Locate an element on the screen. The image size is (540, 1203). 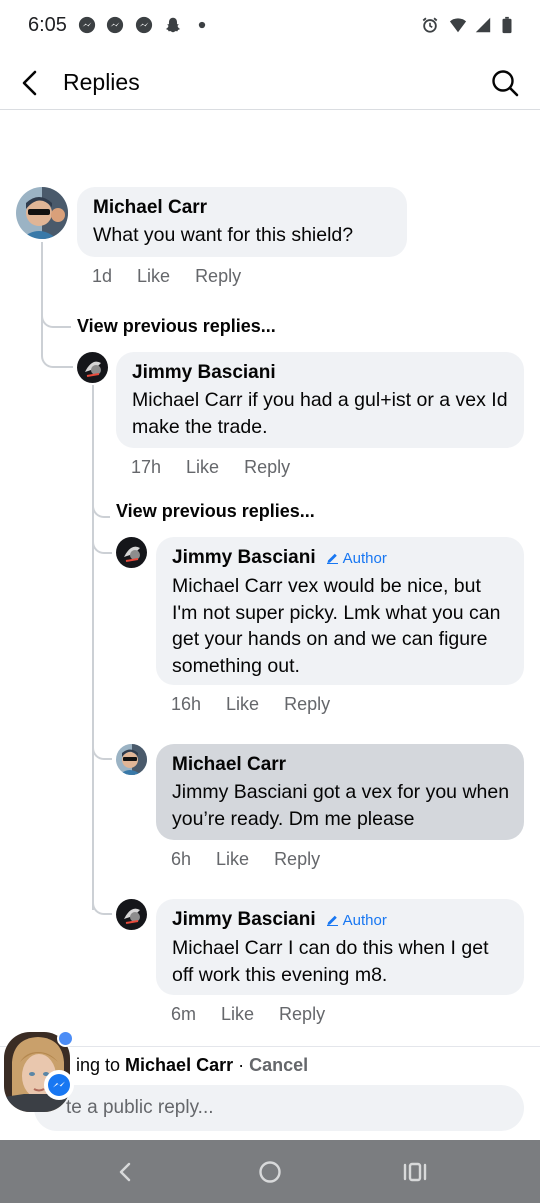
comment-actions: 17h Like Reply is located at coordinates (223, 467).